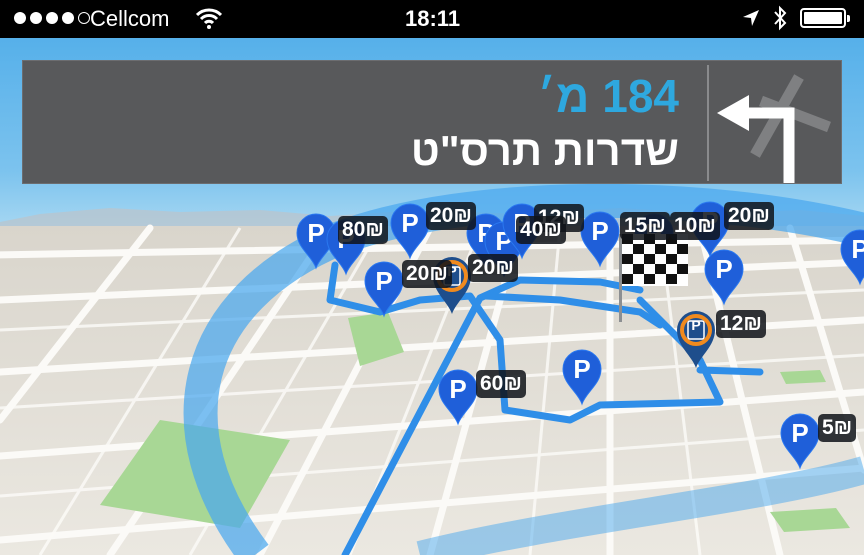 This screenshot has height=555, width=864. Describe the element at coordinates (741, 324) in the screenshot. I see `parking-price-tag: 12₪` at that location.